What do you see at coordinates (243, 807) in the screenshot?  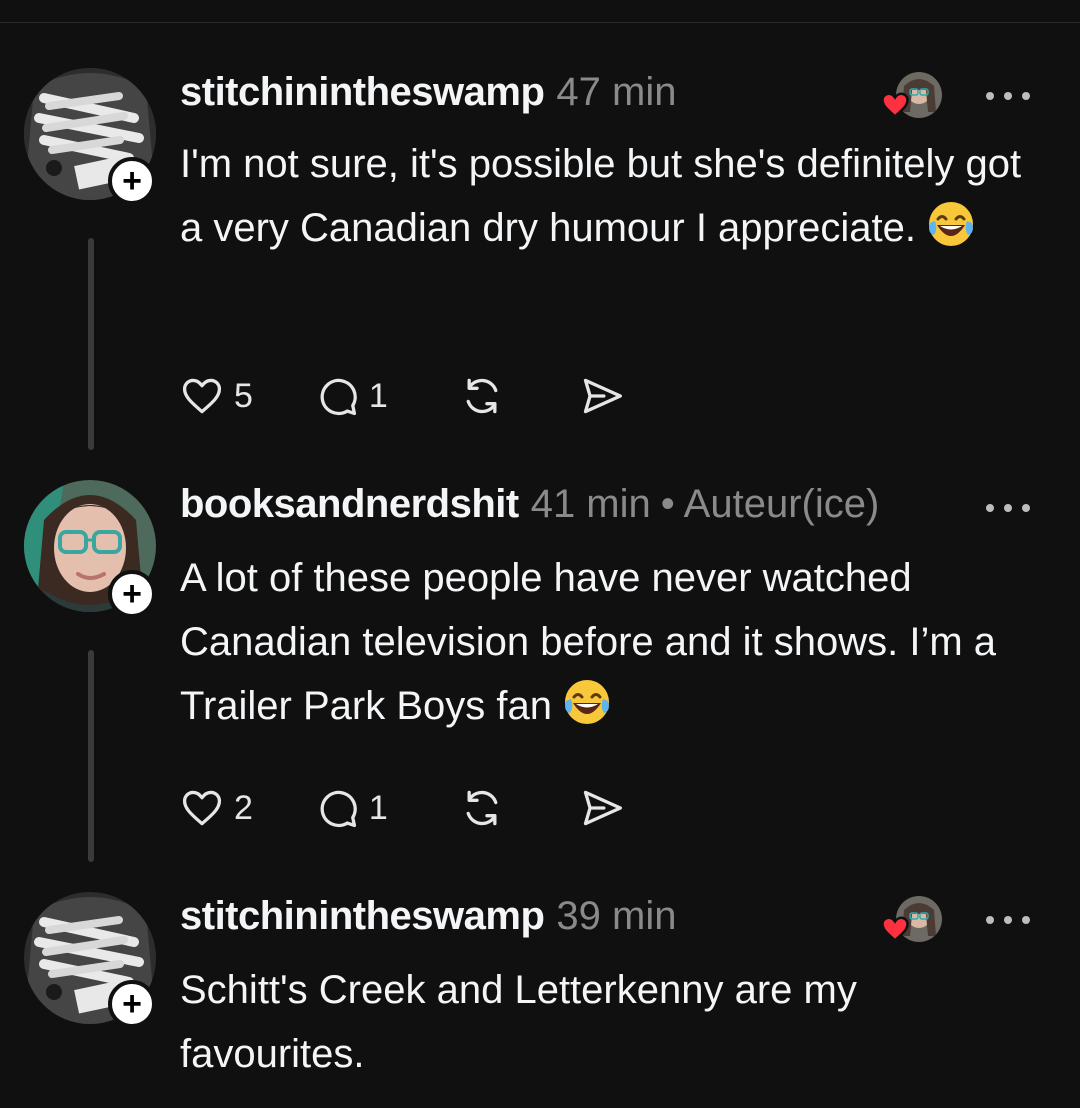 I see `like-count: 2` at bounding box center [243, 807].